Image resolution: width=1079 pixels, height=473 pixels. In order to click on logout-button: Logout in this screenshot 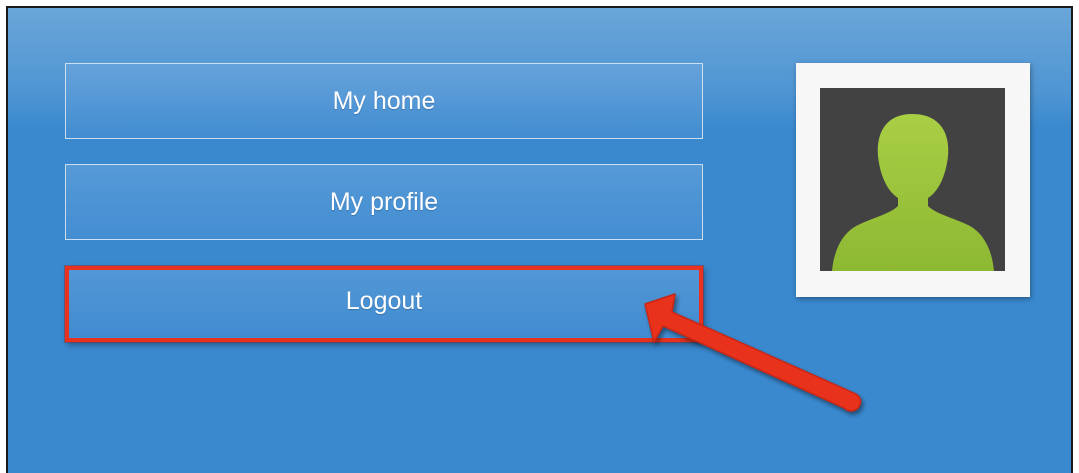, I will do `click(384, 304)`.